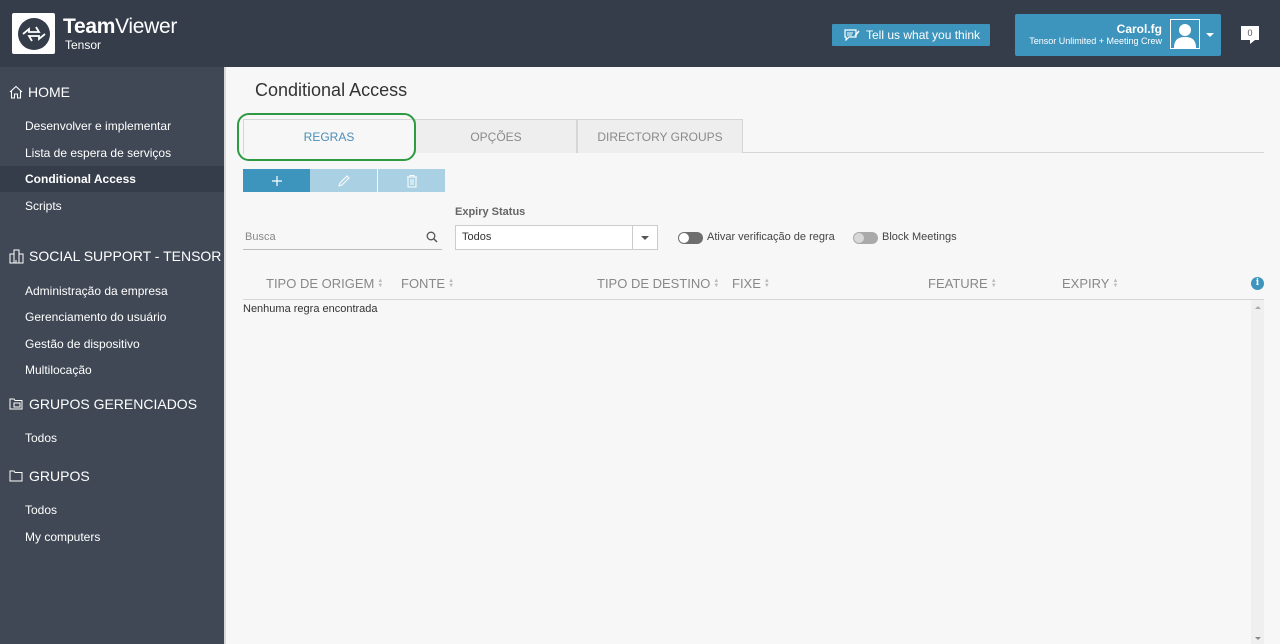 Image resolution: width=1280 pixels, height=644 pixels. I want to click on sidebar-item-grupos-todos: Todos, so click(112, 510).